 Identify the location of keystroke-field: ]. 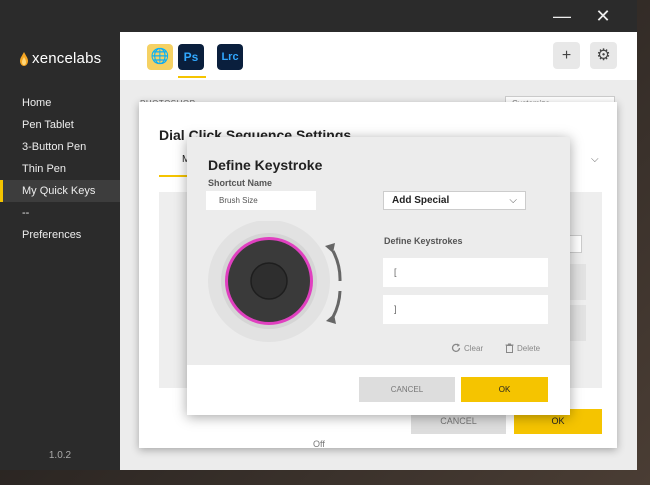
(465, 309).